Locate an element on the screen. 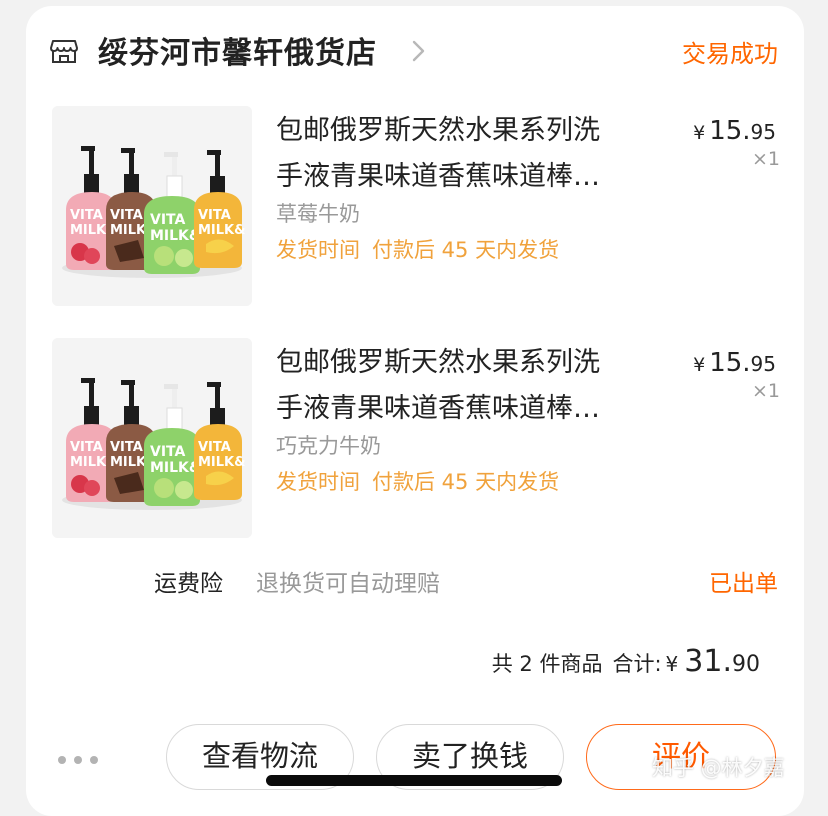  order-summary: 共 2 件商品 合计: ¥31.90 is located at coordinates (626, 661).